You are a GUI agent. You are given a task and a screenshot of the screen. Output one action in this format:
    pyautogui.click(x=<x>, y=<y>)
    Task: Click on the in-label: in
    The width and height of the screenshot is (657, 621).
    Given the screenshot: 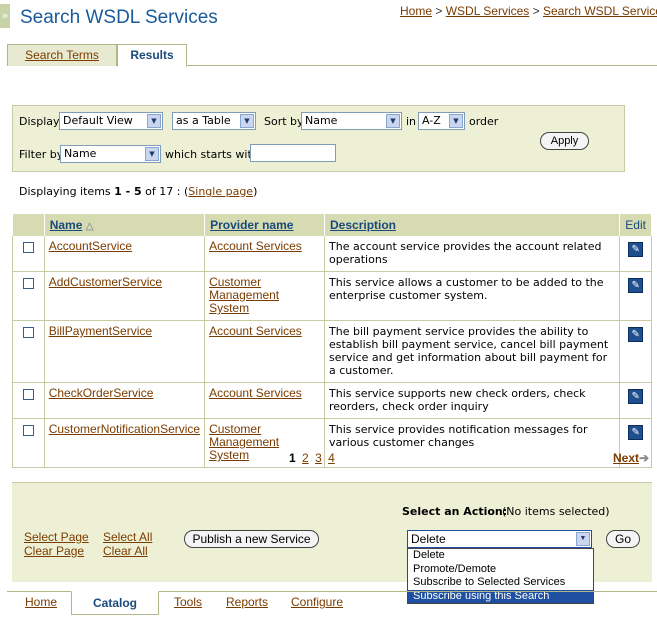 What is the action you would take?
    pyautogui.click(x=411, y=121)
    